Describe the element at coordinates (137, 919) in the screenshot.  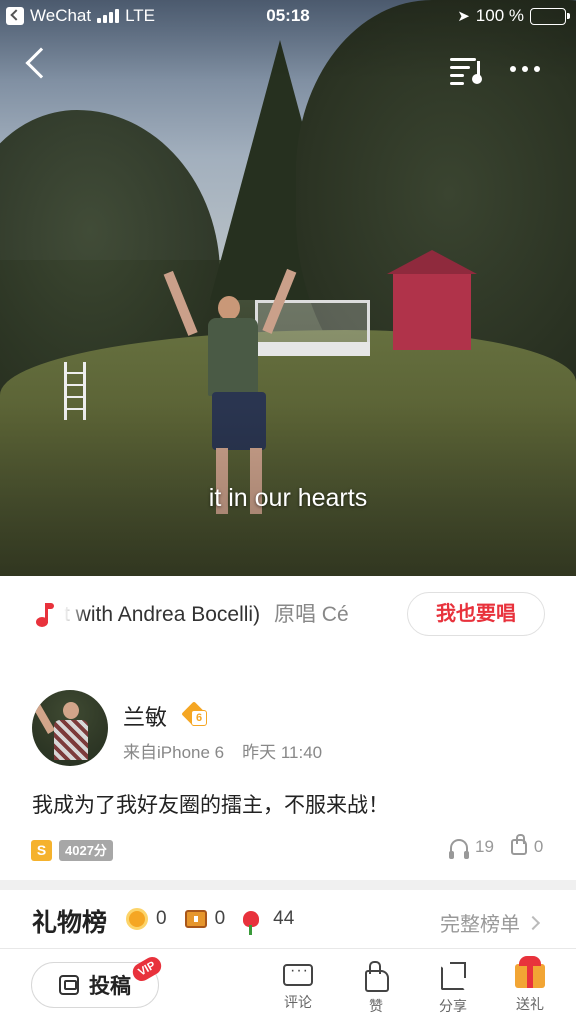
I see `coin-icon` at that location.